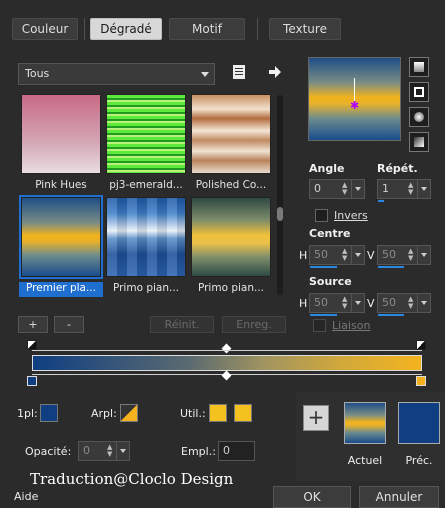 Image resolution: width=445 pixels, height=508 pixels. I want to click on gallery-scrollbar, so click(280, 195).